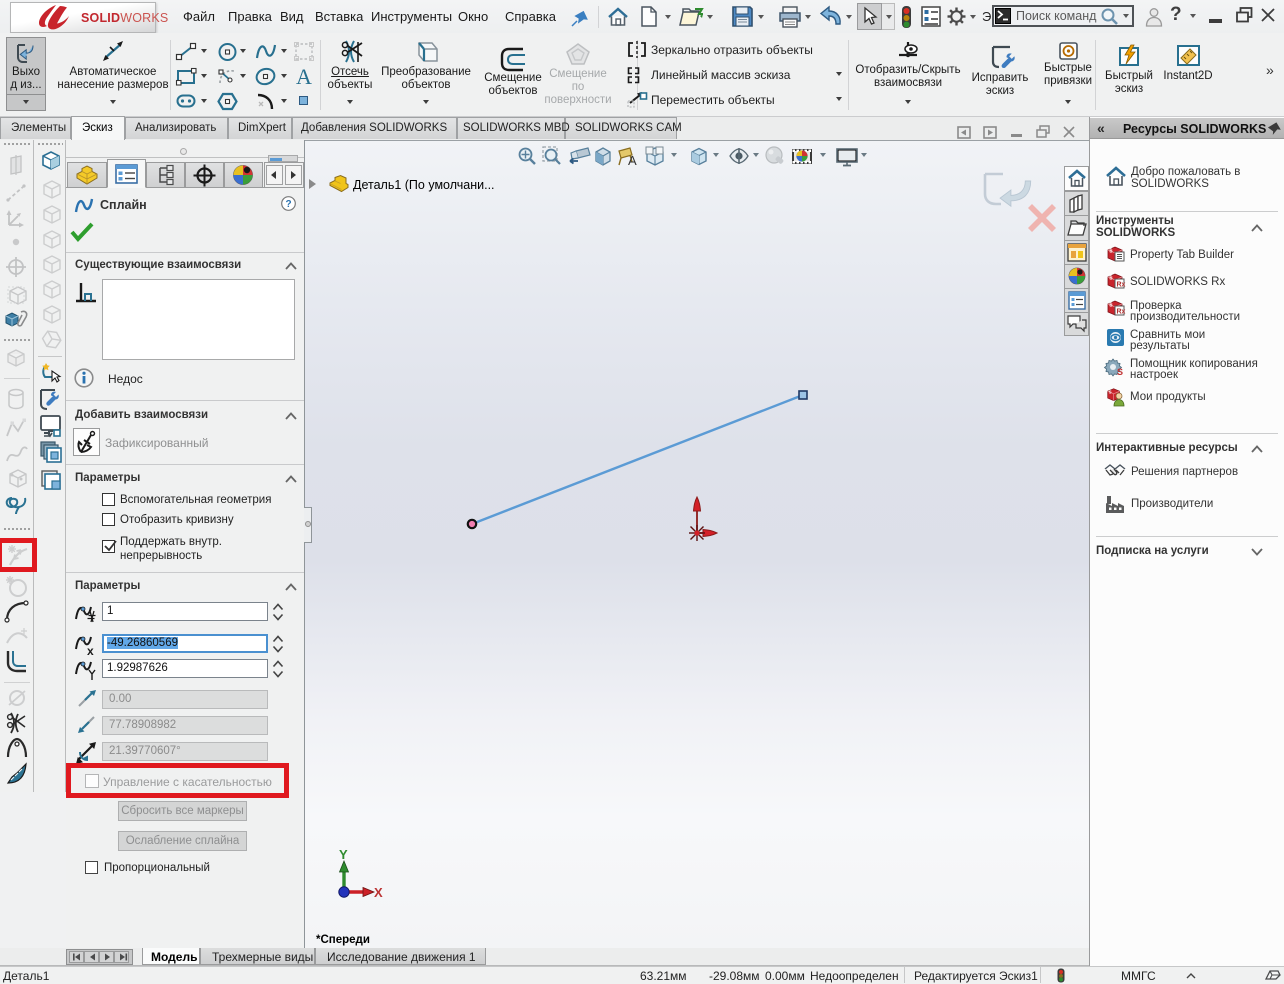 This screenshot has width=1284, height=984. What do you see at coordinates (343, 854) in the screenshot?
I see `svg-text: Y` at bounding box center [343, 854].